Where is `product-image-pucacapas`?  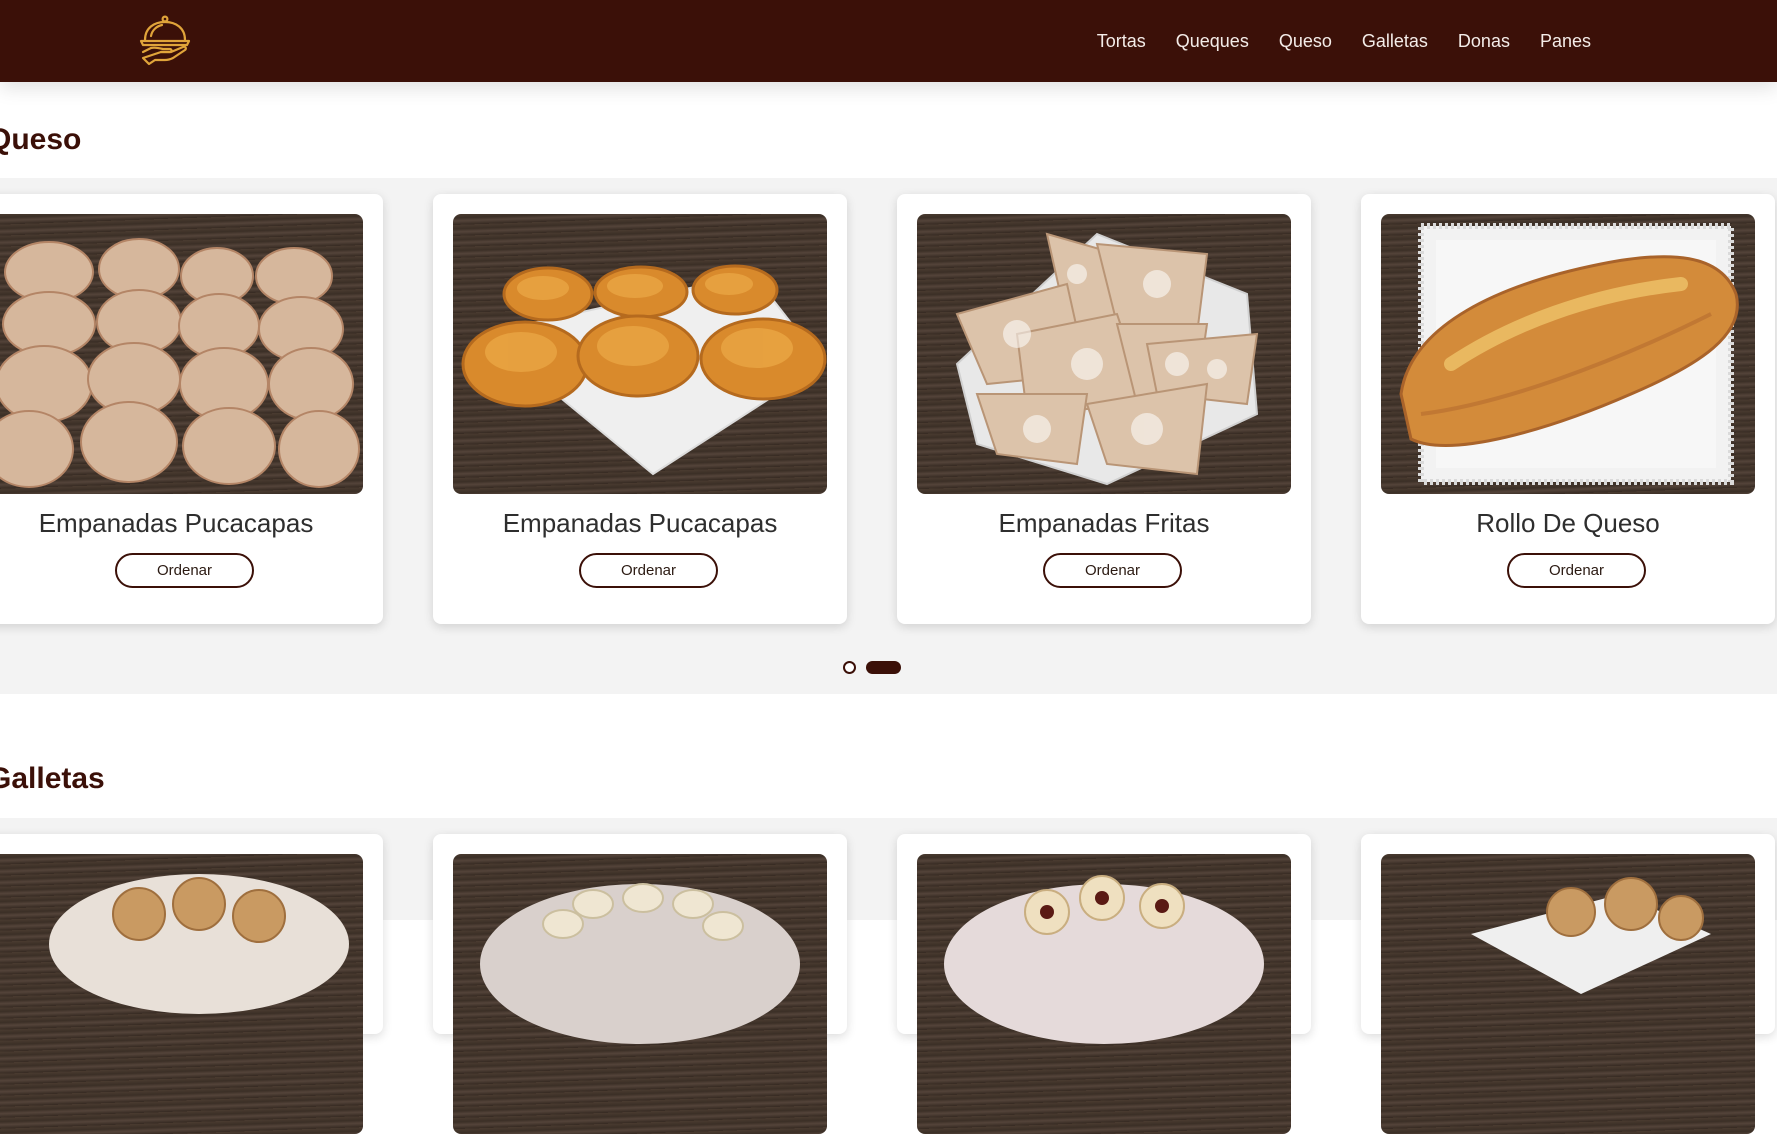
product-image-pucacapas is located at coordinates (640, 354).